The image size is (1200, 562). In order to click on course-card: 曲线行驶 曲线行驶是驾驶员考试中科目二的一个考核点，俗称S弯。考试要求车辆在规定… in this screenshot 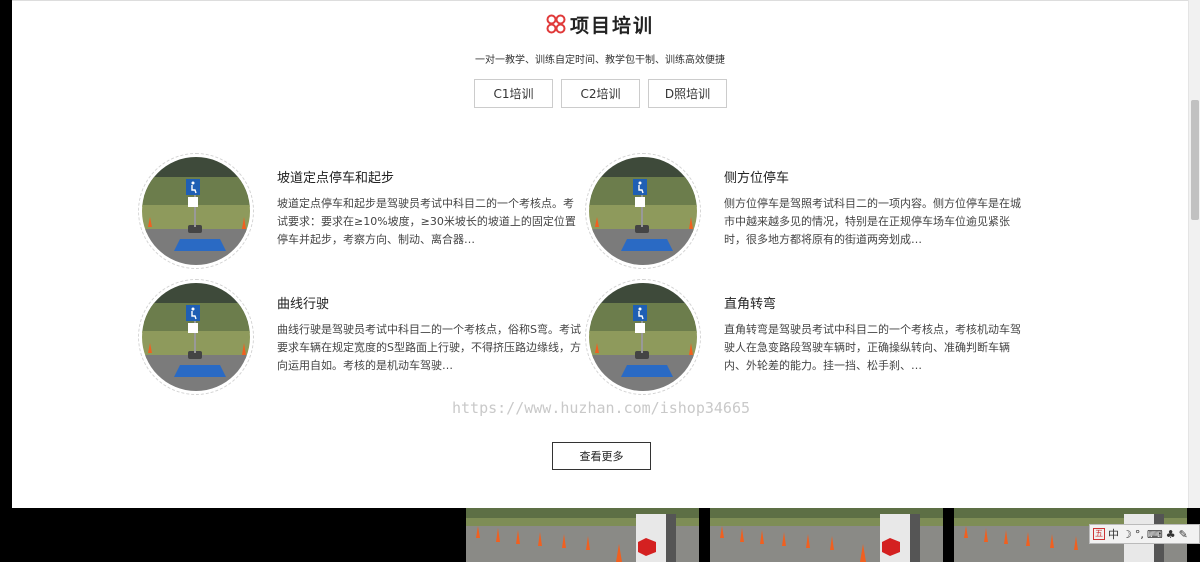, I will do `click(363, 339)`.